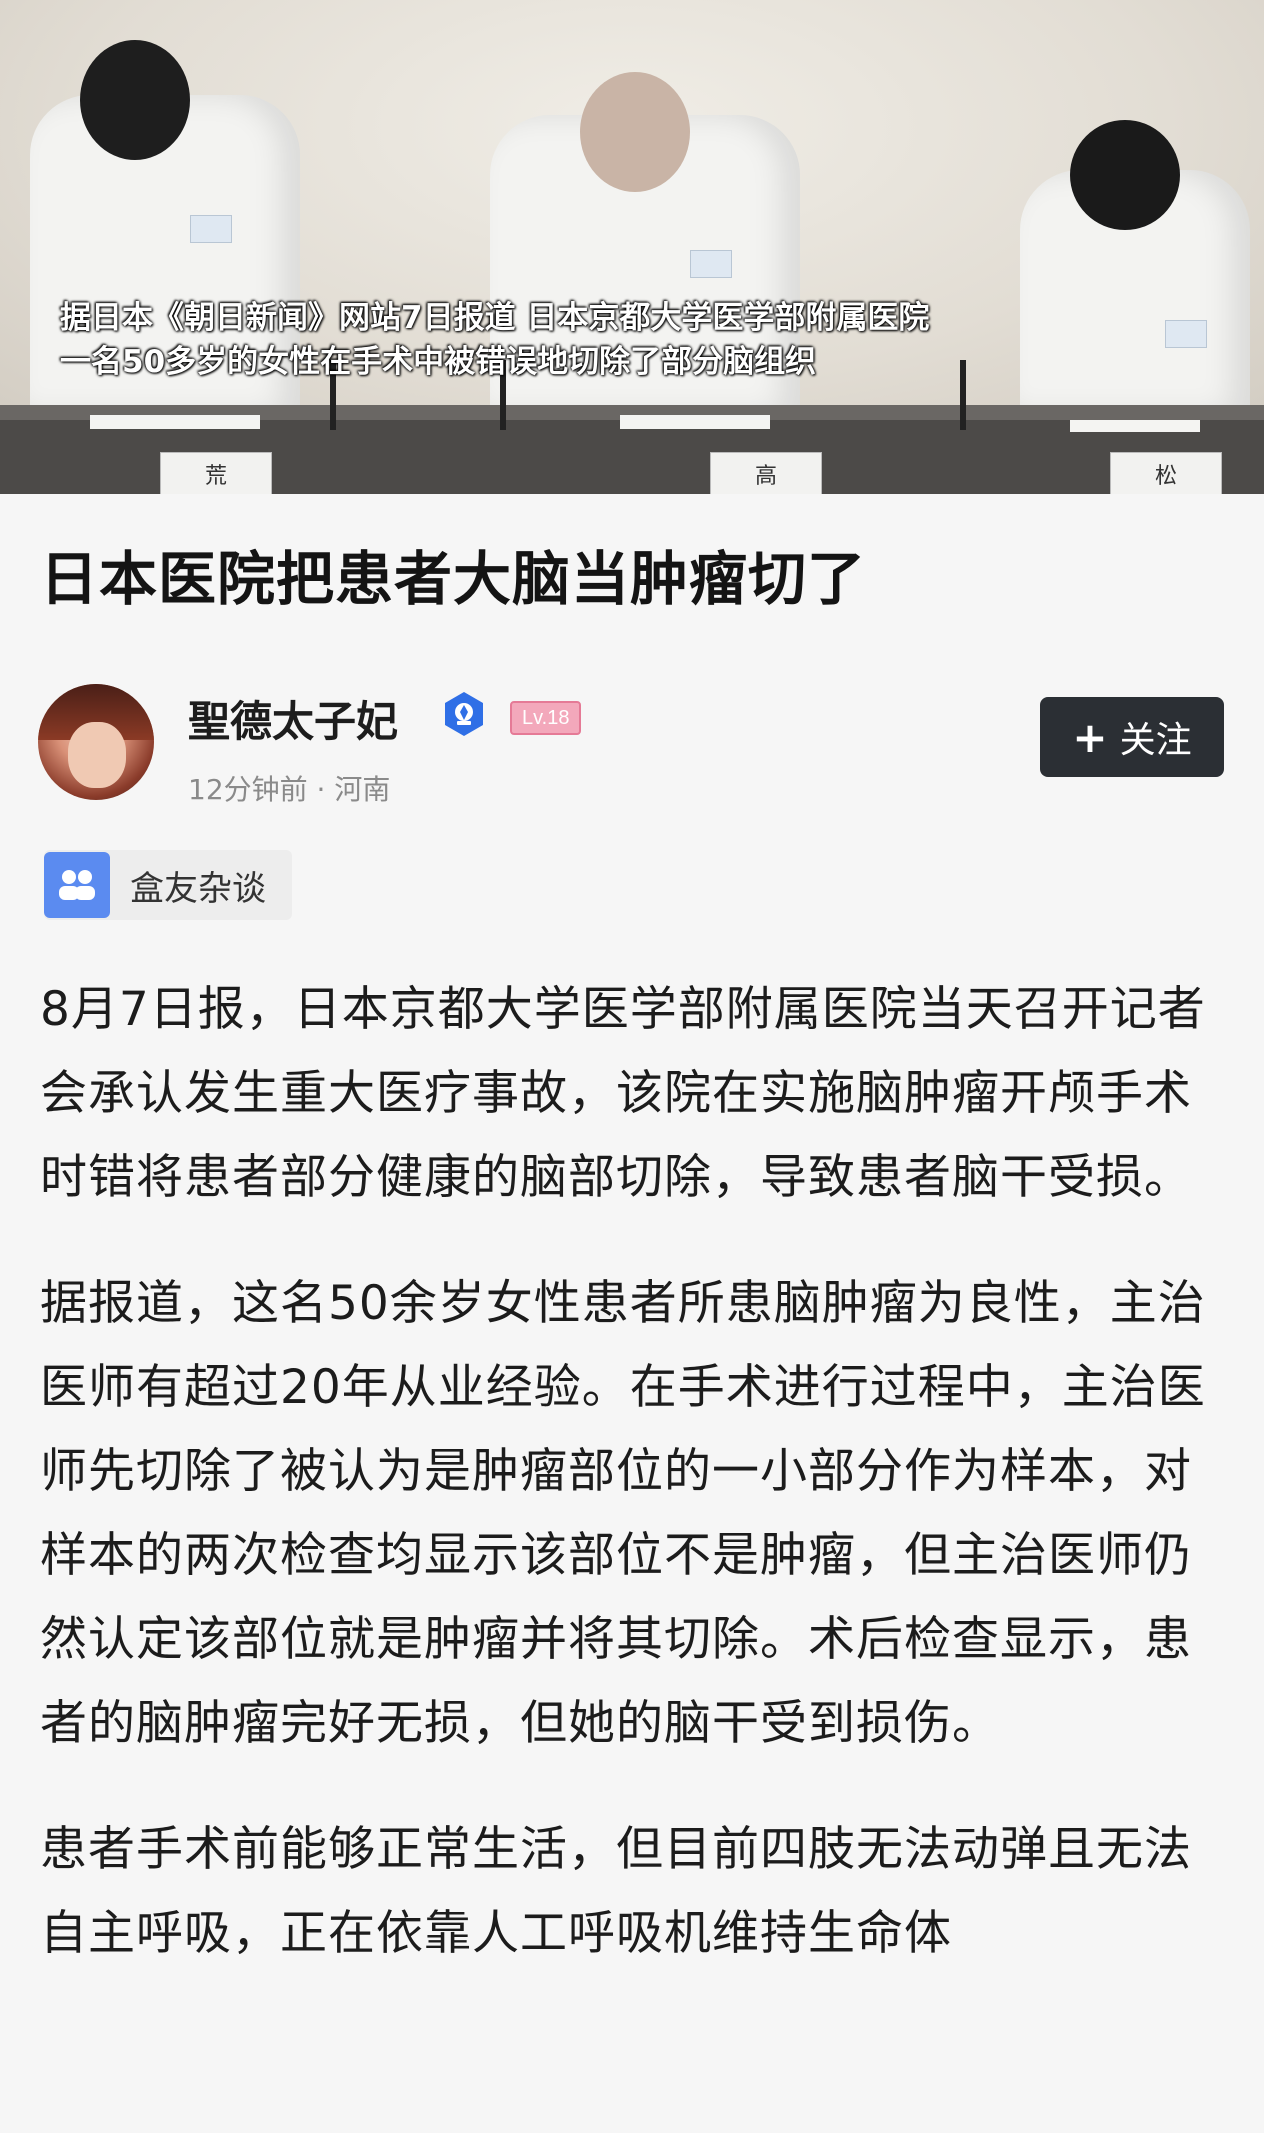 Image resolution: width=1280 pixels, height=2133 pixels. What do you see at coordinates (198, 888) in the screenshot?
I see `topic-label: 盒友杂谈` at bounding box center [198, 888].